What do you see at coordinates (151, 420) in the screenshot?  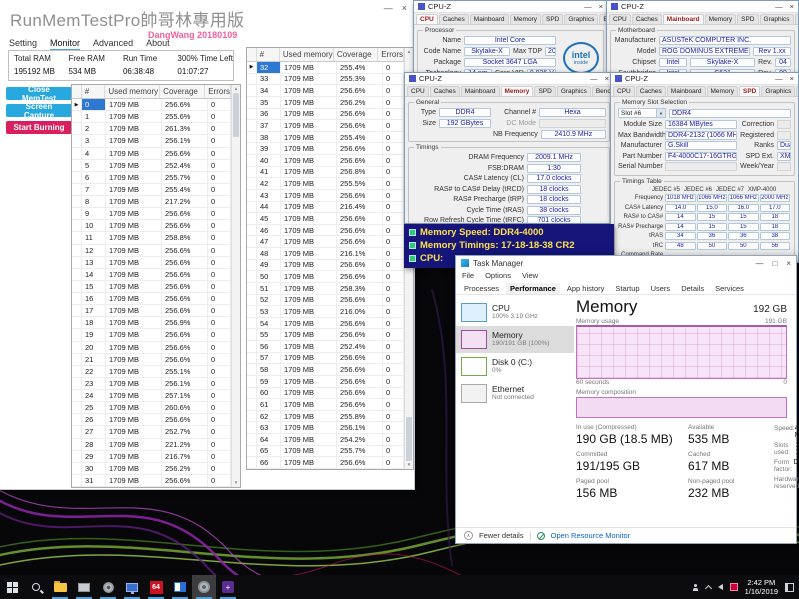 I see `table-row: 26 1709 MB 256.6% 0` at bounding box center [151, 420].